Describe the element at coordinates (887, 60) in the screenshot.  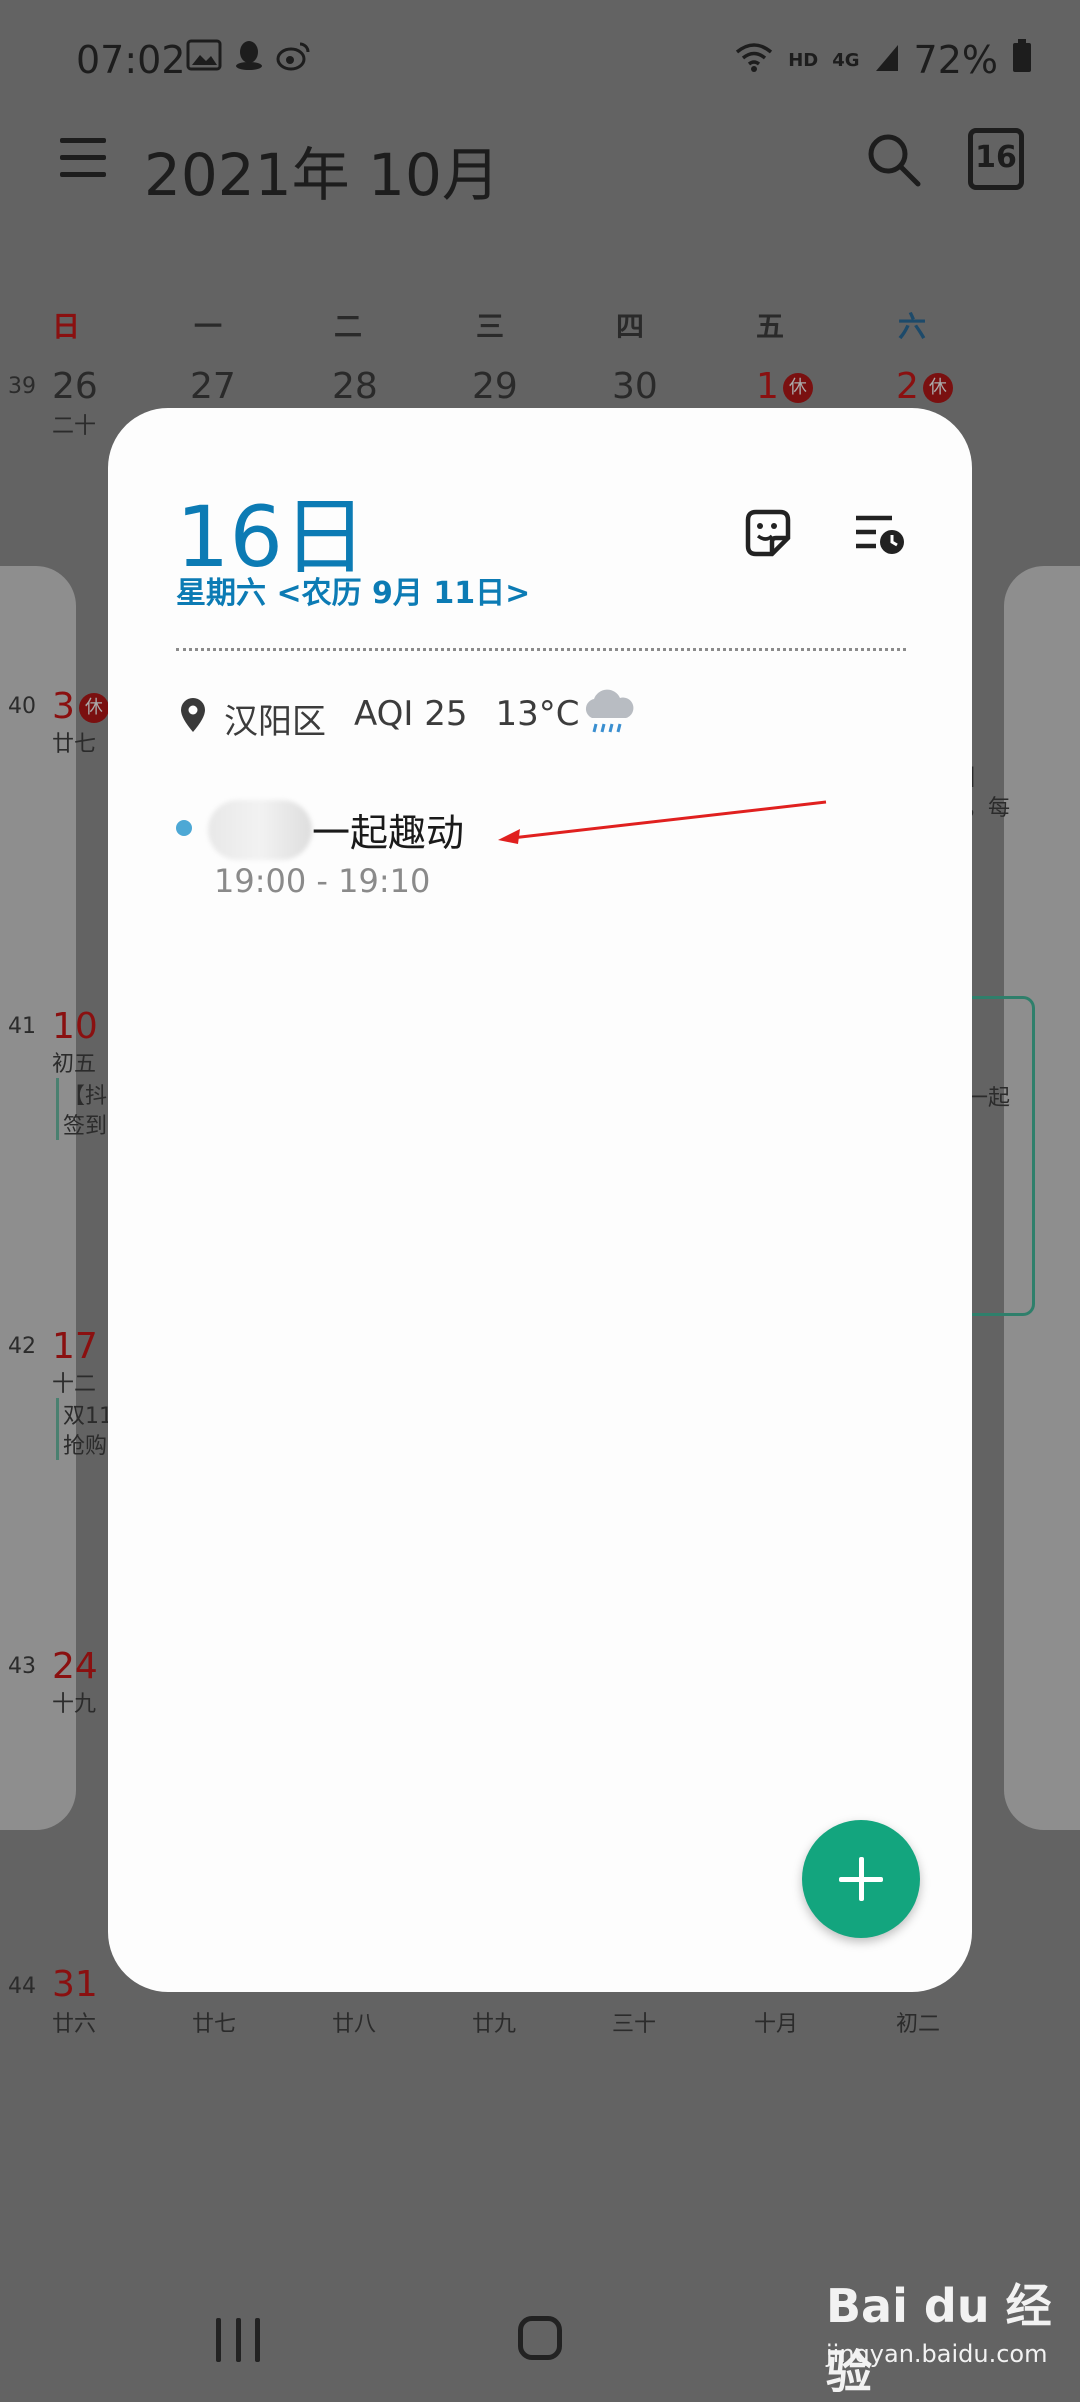
I see `signal-icon` at that location.